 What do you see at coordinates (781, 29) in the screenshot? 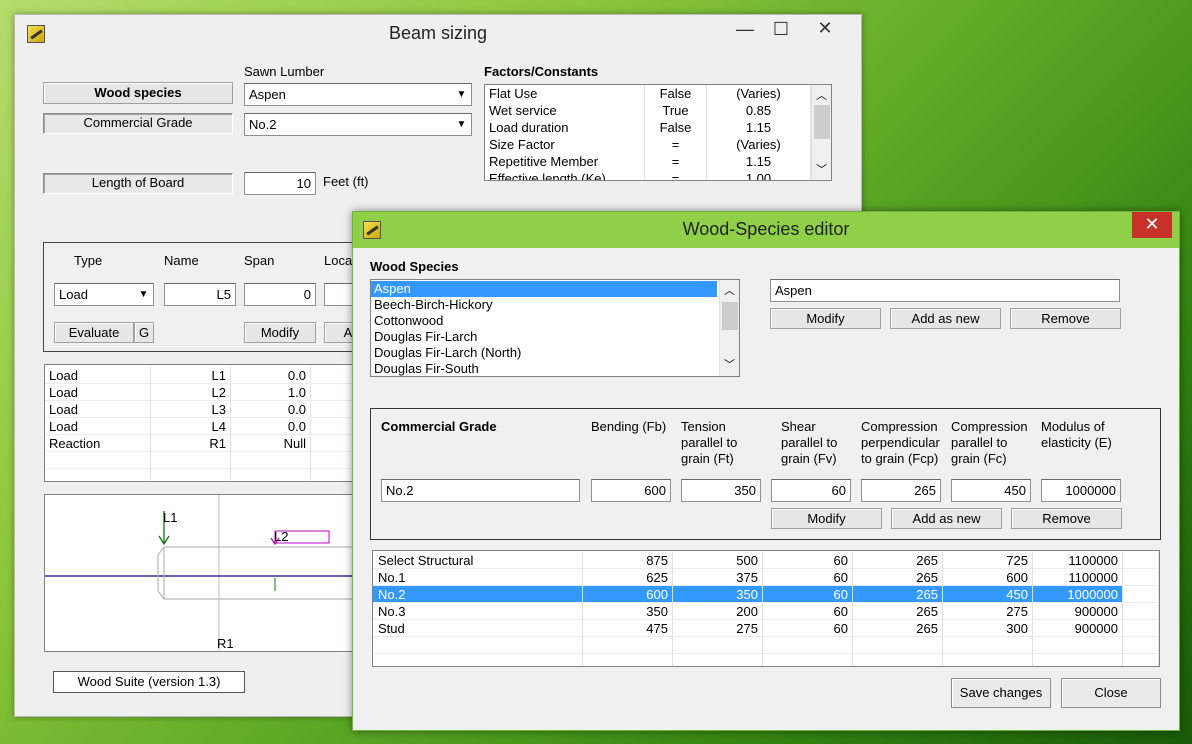
I see `maximize-icon: ☐` at bounding box center [781, 29].